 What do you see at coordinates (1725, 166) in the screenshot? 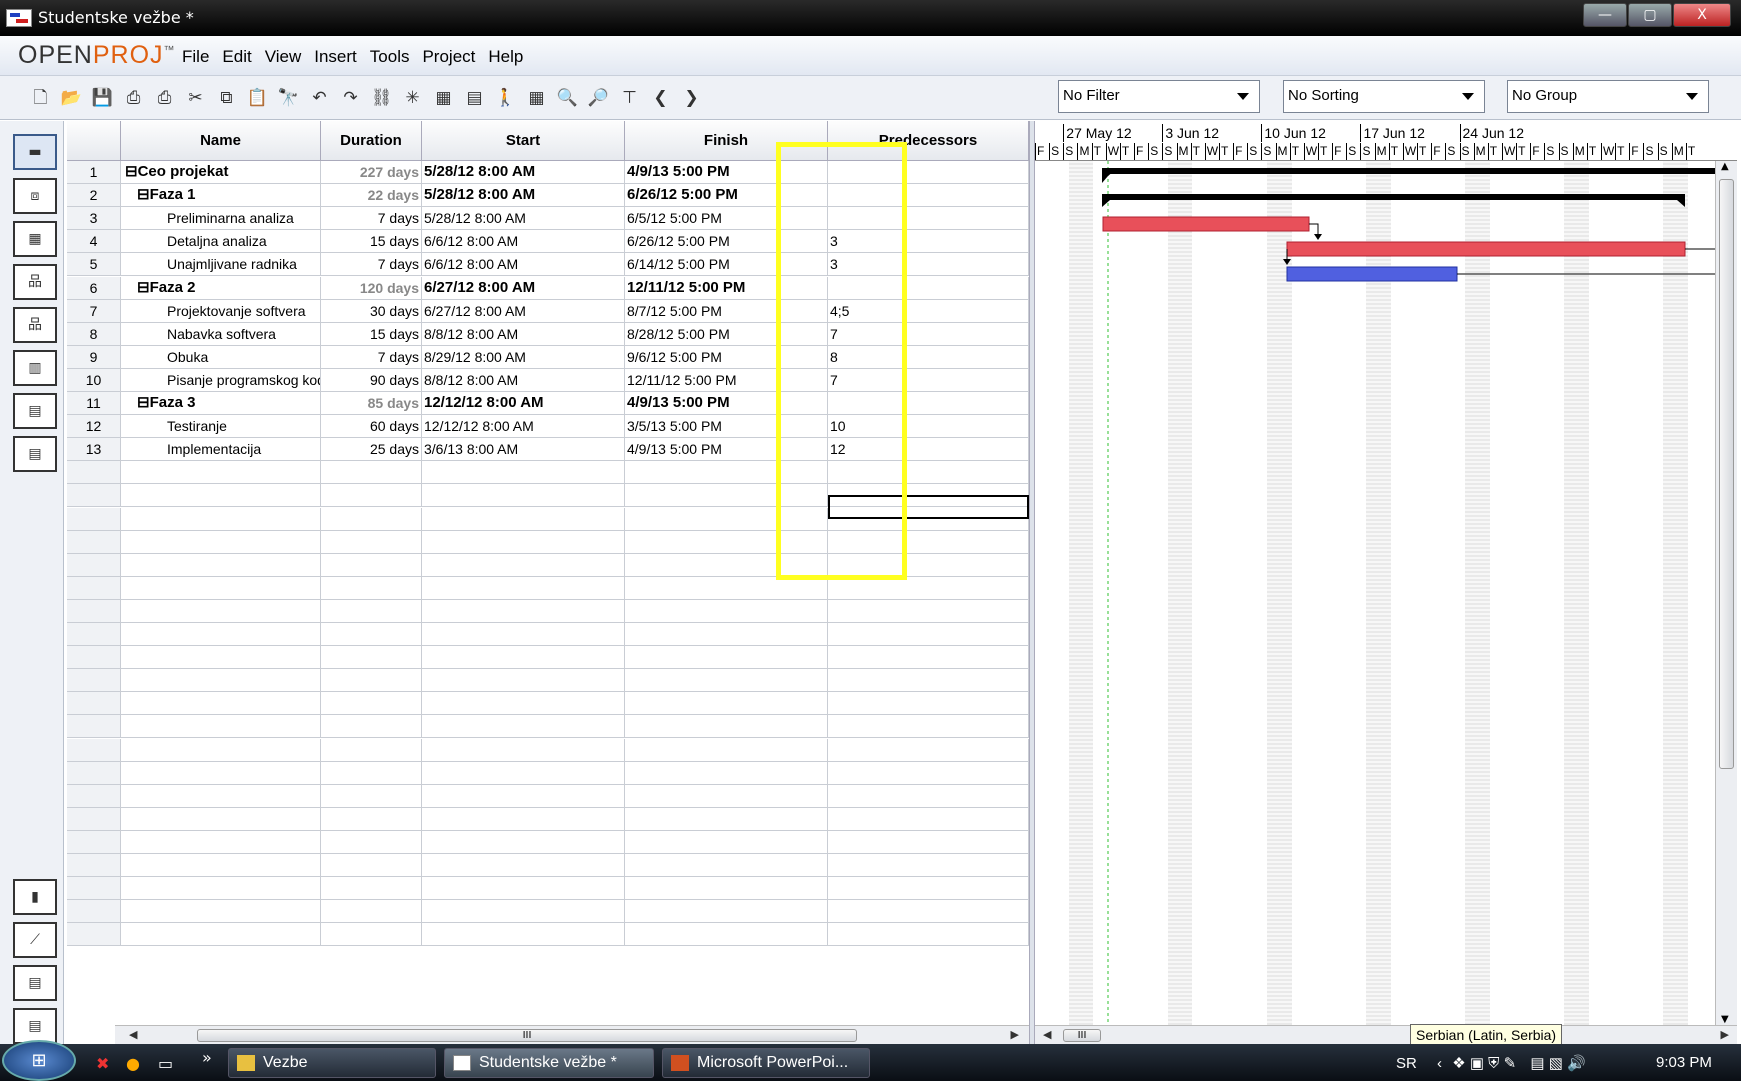
I see `scroll-up-icon: ▲` at bounding box center [1725, 166].